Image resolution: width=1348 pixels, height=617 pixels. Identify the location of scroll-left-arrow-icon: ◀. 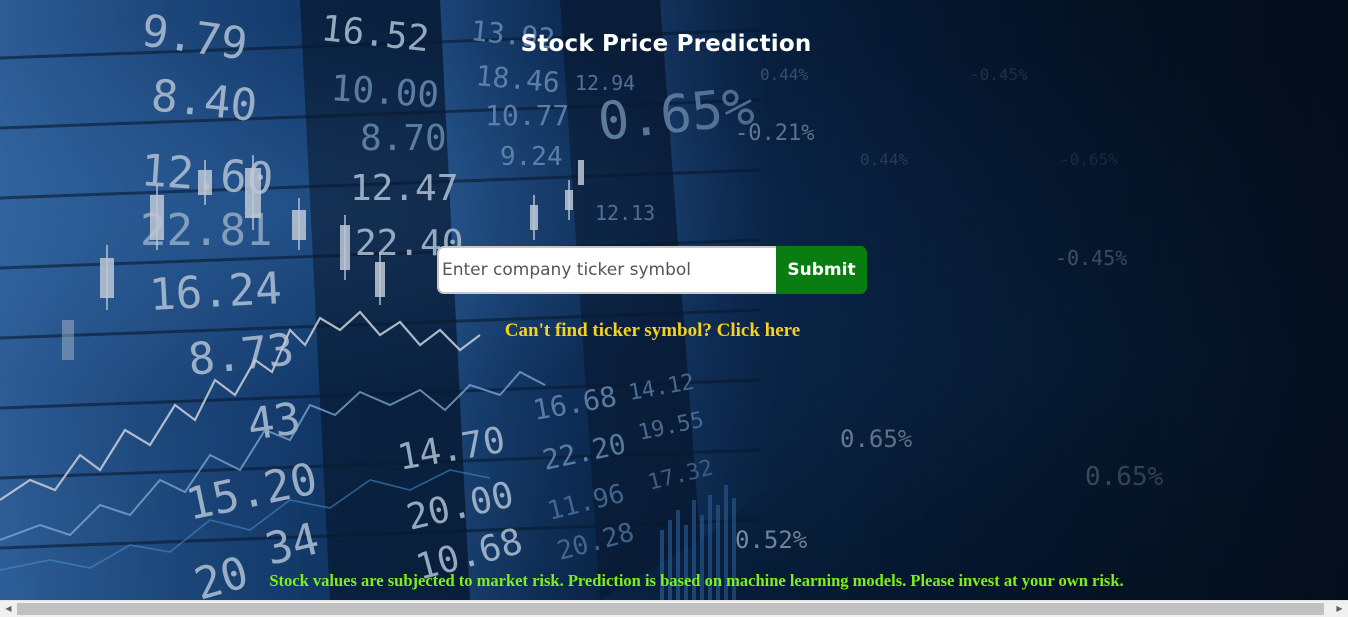
(8, 609).